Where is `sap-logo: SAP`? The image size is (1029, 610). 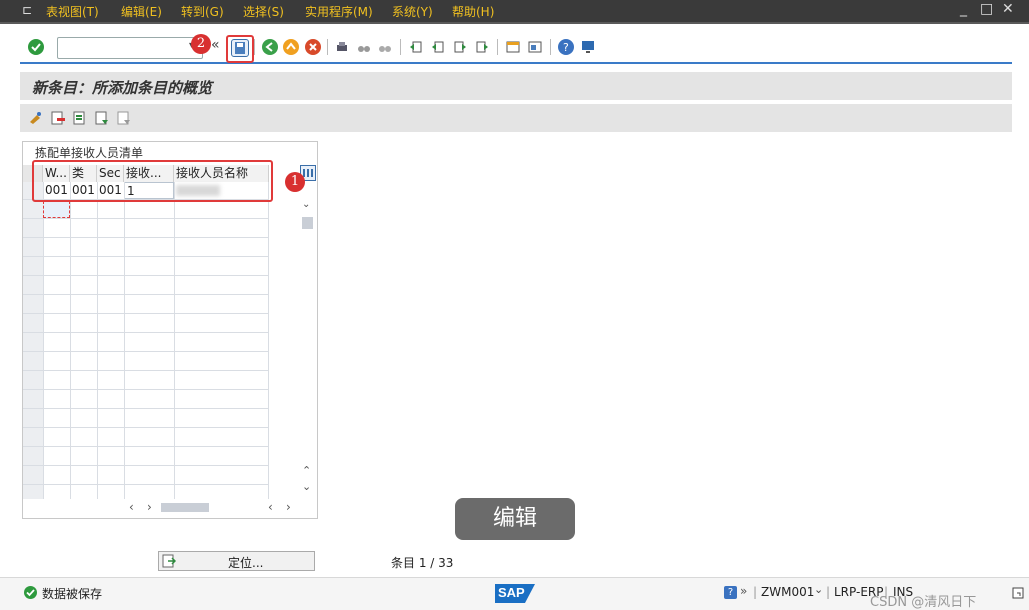
sap-logo: SAP is located at coordinates (515, 593).